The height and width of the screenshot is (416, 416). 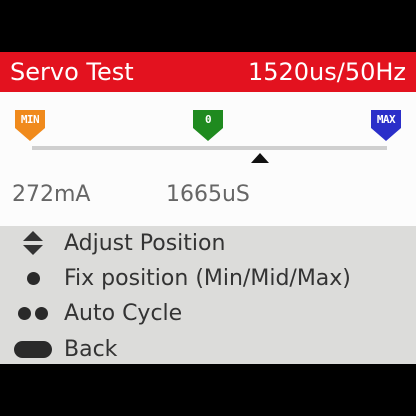 I want to click on position-track, so click(x=209, y=148).